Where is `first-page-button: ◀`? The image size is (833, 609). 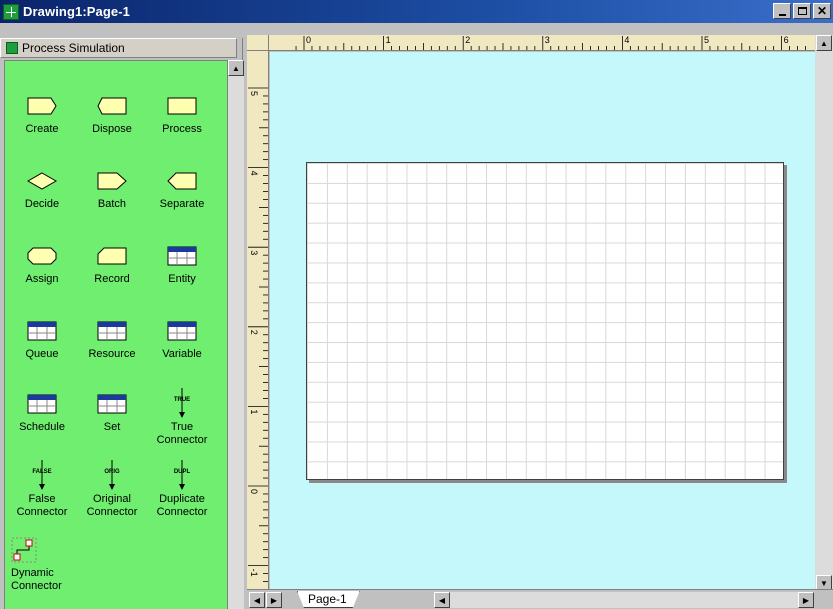
first-page-button: ◀ is located at coordinates (257, 600).